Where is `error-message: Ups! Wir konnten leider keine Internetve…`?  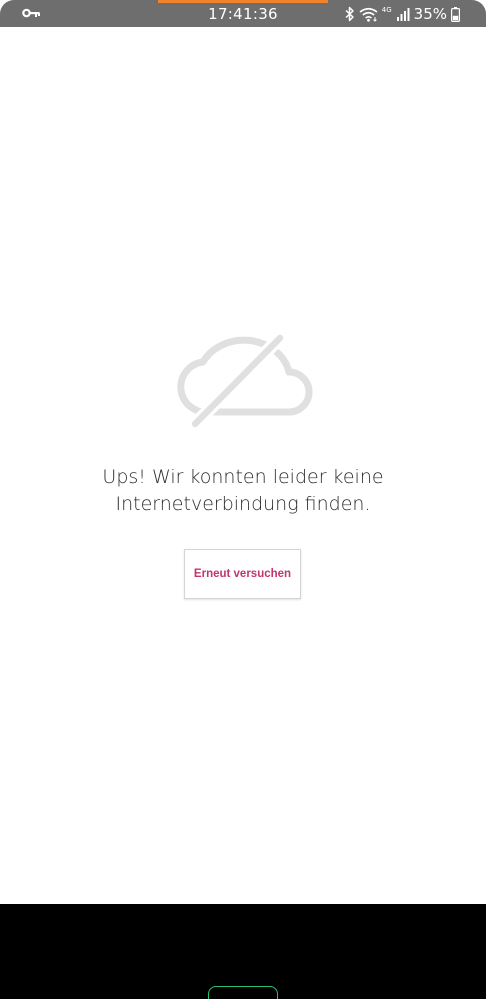 error-message: Ups! Wir konnten leider keine Internetve… is located at coordinates (243, 491).